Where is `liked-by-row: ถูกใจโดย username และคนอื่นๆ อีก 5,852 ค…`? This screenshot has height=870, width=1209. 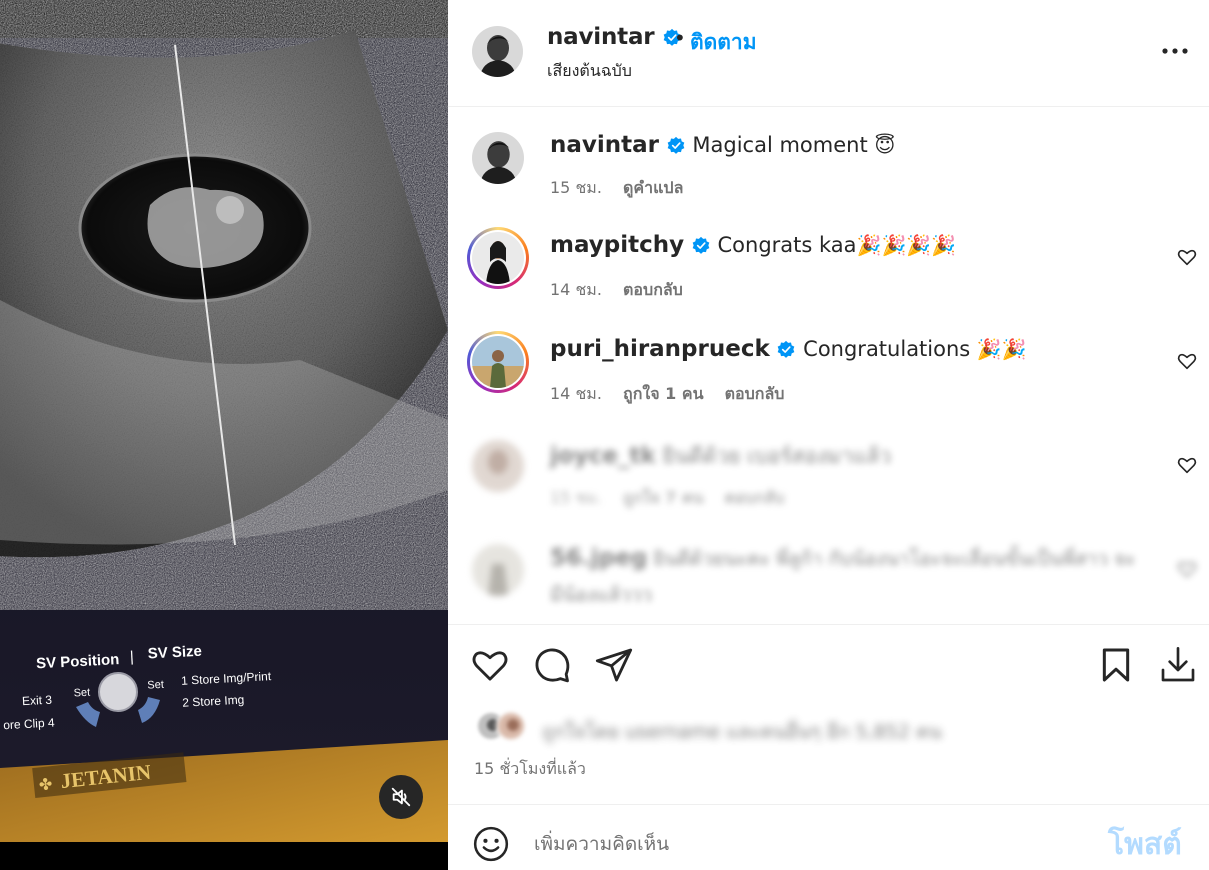 liked-by-row: ถูกใจโดย username และคนอื่นๆ อีก 5,852 ค… is located at coordinates (752, 729).